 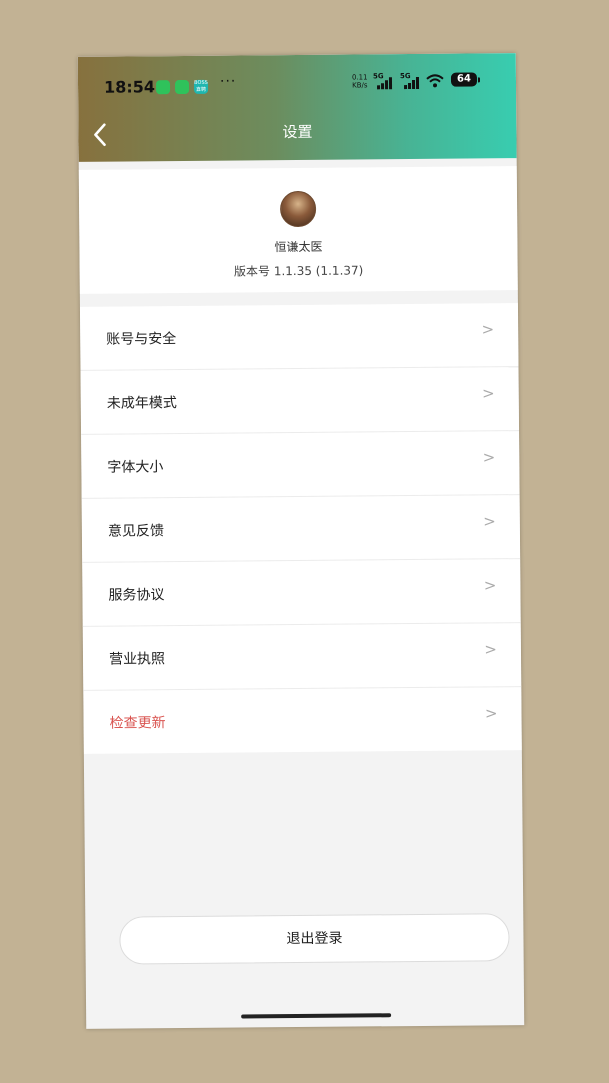 What do you see at coordinates (137, 723) in the screenshot?
I see `menu-item-label: 检查更新` at bounding box center [137, 723].